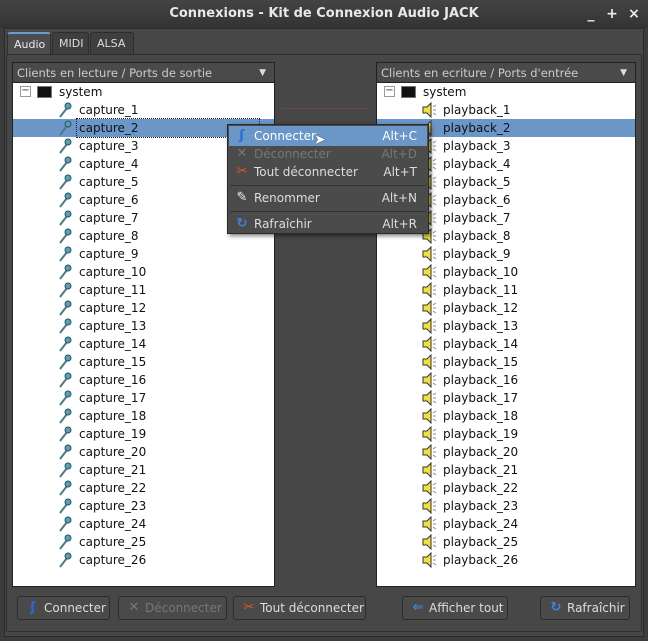 The image size is (648, 641). What do you see at coordinates (506, 326) in the screenshot?
I see `port-row: playback_13` at bounding box center [506, 326].